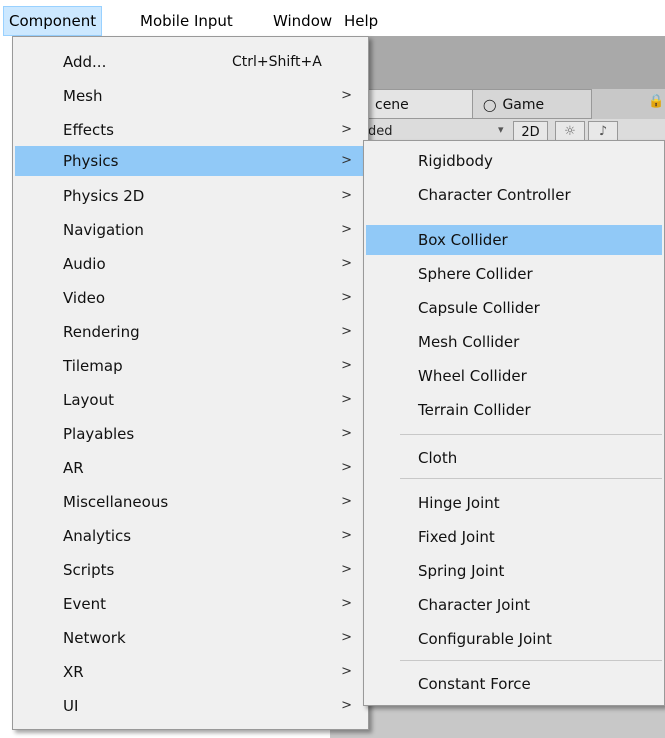 The image size is (665, 738). Describe the element at coordinates (497, 62) in the screenshot. I see `editor-toolbar` at that location.